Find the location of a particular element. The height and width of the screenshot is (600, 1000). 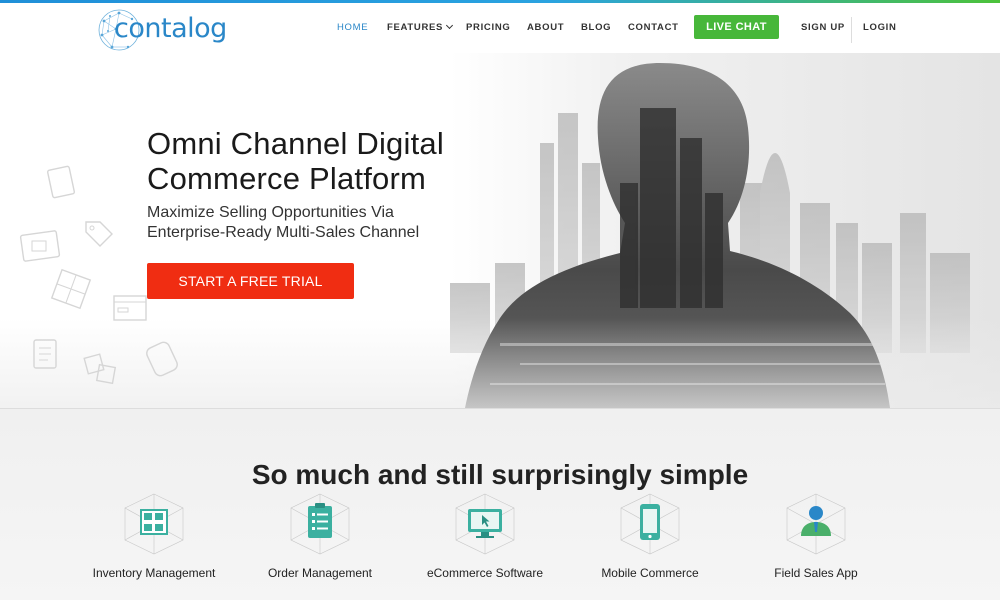

nav-home: HOME is located at coordinates (352, 27).